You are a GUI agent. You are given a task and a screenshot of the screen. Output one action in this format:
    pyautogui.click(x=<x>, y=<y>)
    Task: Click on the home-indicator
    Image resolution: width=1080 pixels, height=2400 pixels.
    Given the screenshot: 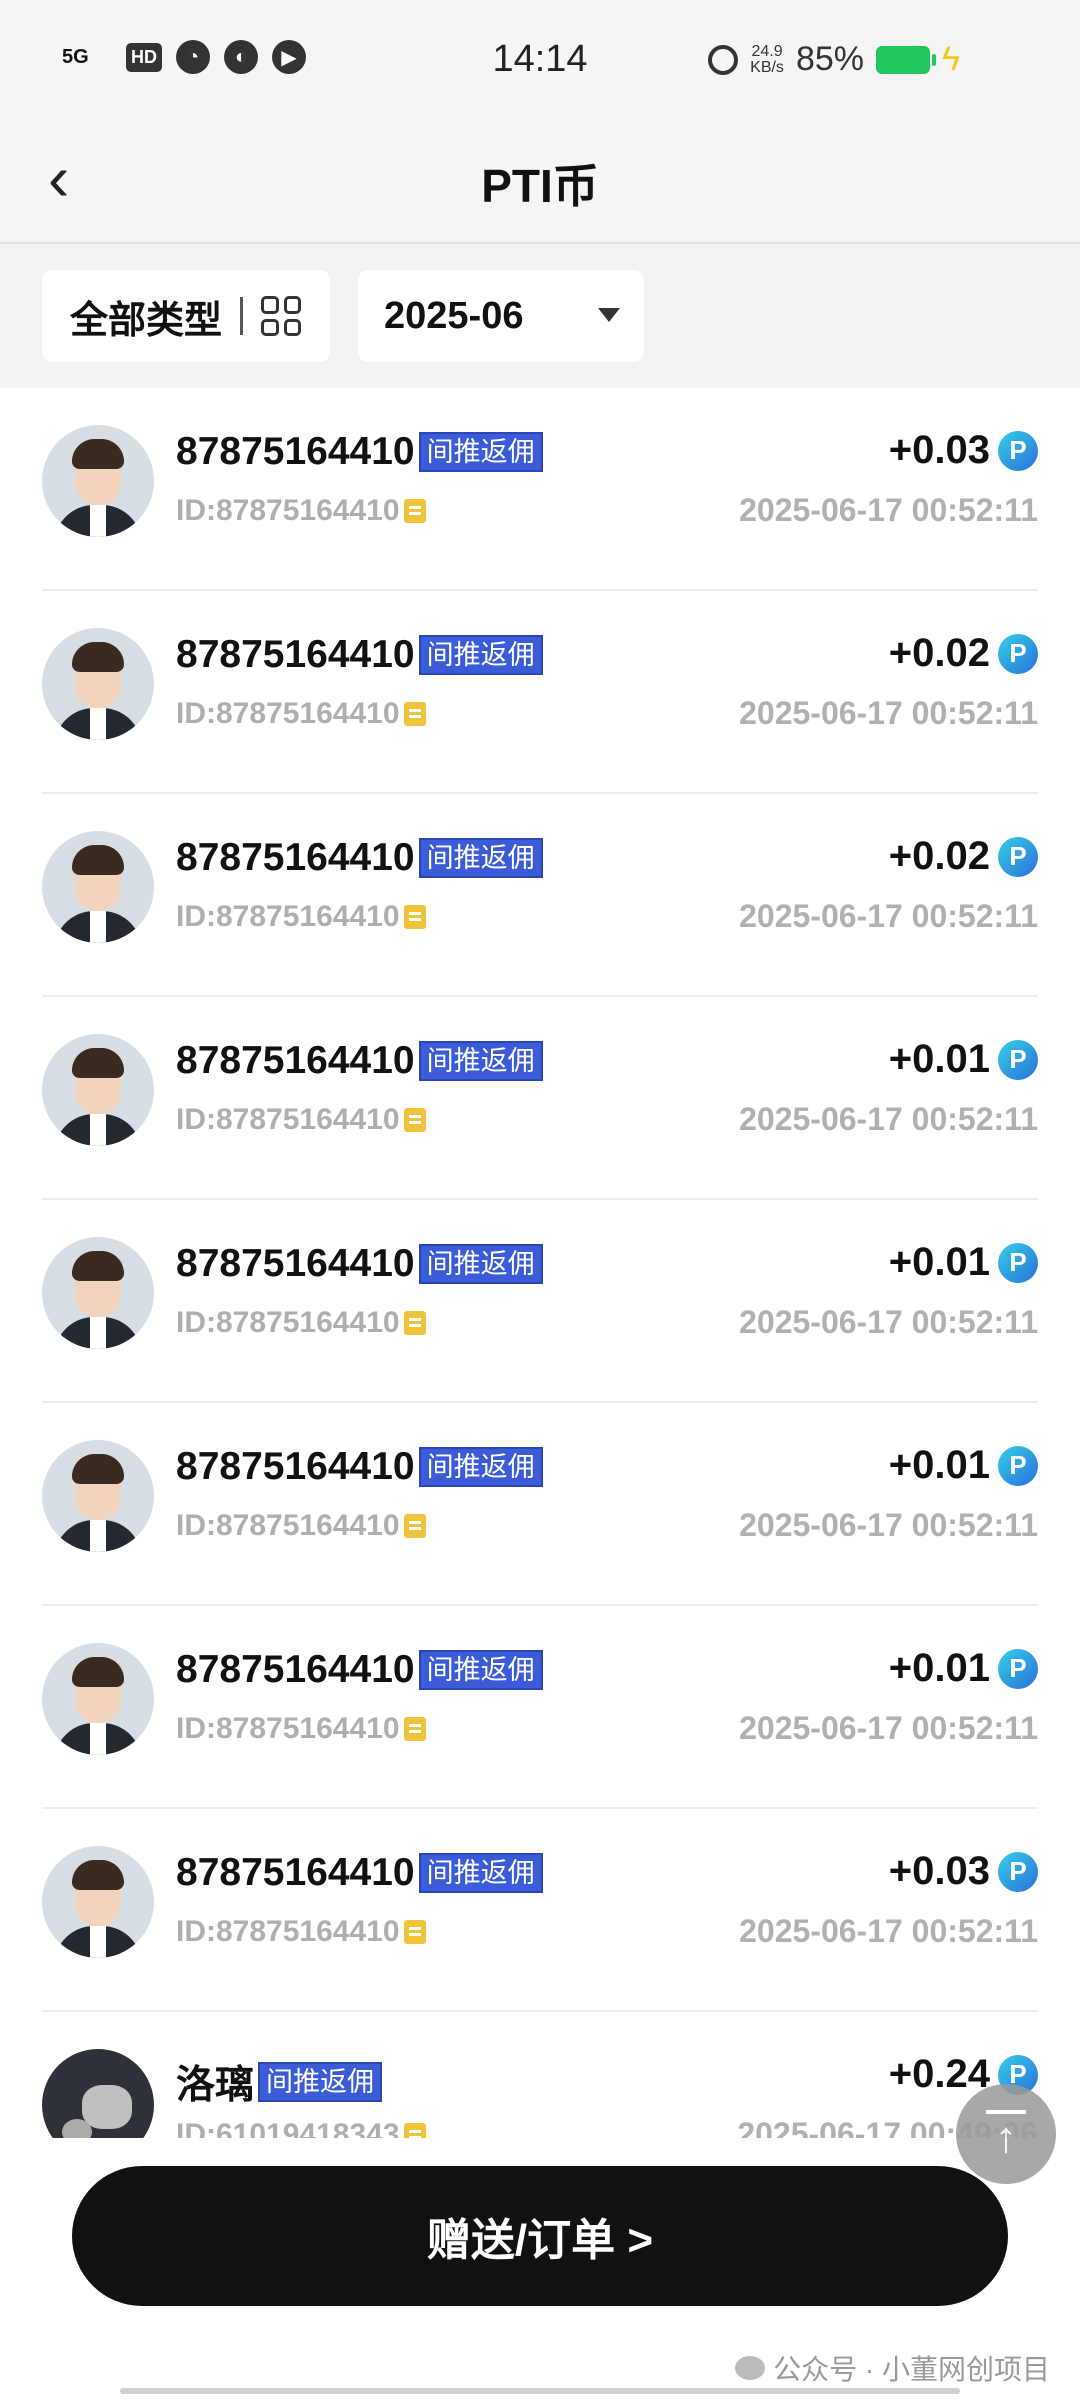 What is the action you would take?
    pyautogui.click(x=540, y=2391)
    